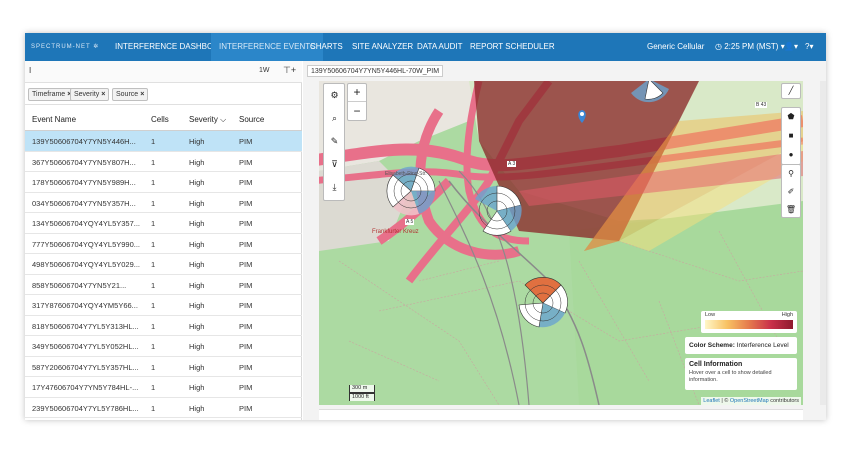 The height and width of the screenshot is (454, 850). What do you see at coordinates (54, 119) in the screenshot?
I see `column-event-name: Event Name` at bounding box center [54, 119].